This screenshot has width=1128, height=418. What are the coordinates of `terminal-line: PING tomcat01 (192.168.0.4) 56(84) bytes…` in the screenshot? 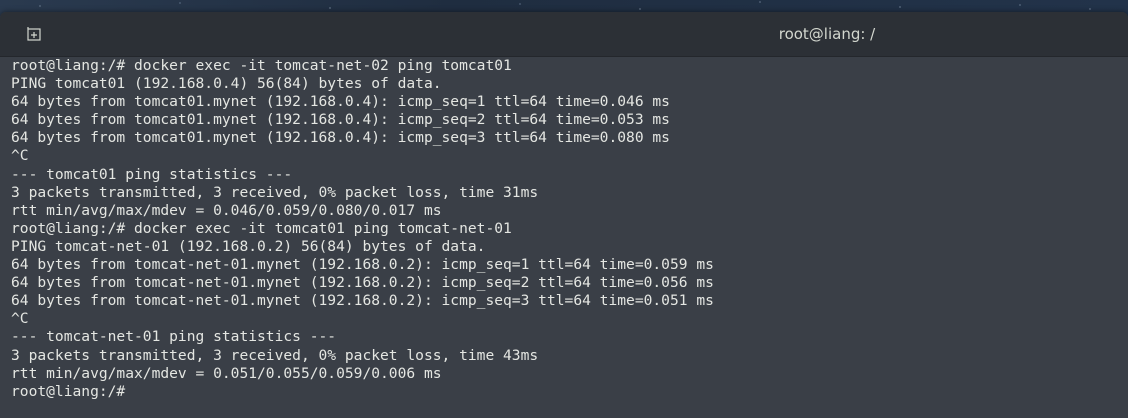 It's located at (226, 84).